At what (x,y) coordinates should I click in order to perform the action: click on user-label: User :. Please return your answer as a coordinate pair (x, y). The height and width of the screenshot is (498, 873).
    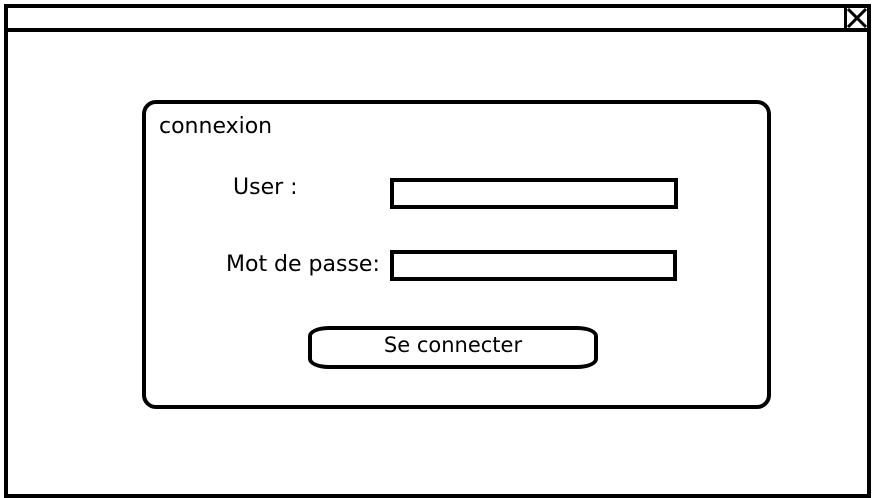
    Looking at the image, I should click on (265, 187).